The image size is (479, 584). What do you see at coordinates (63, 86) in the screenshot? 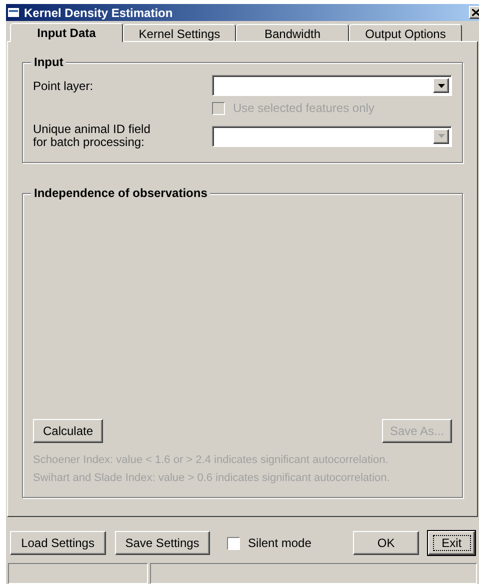
I see `field-label: Point layer:` at bounding box center [63, 86].